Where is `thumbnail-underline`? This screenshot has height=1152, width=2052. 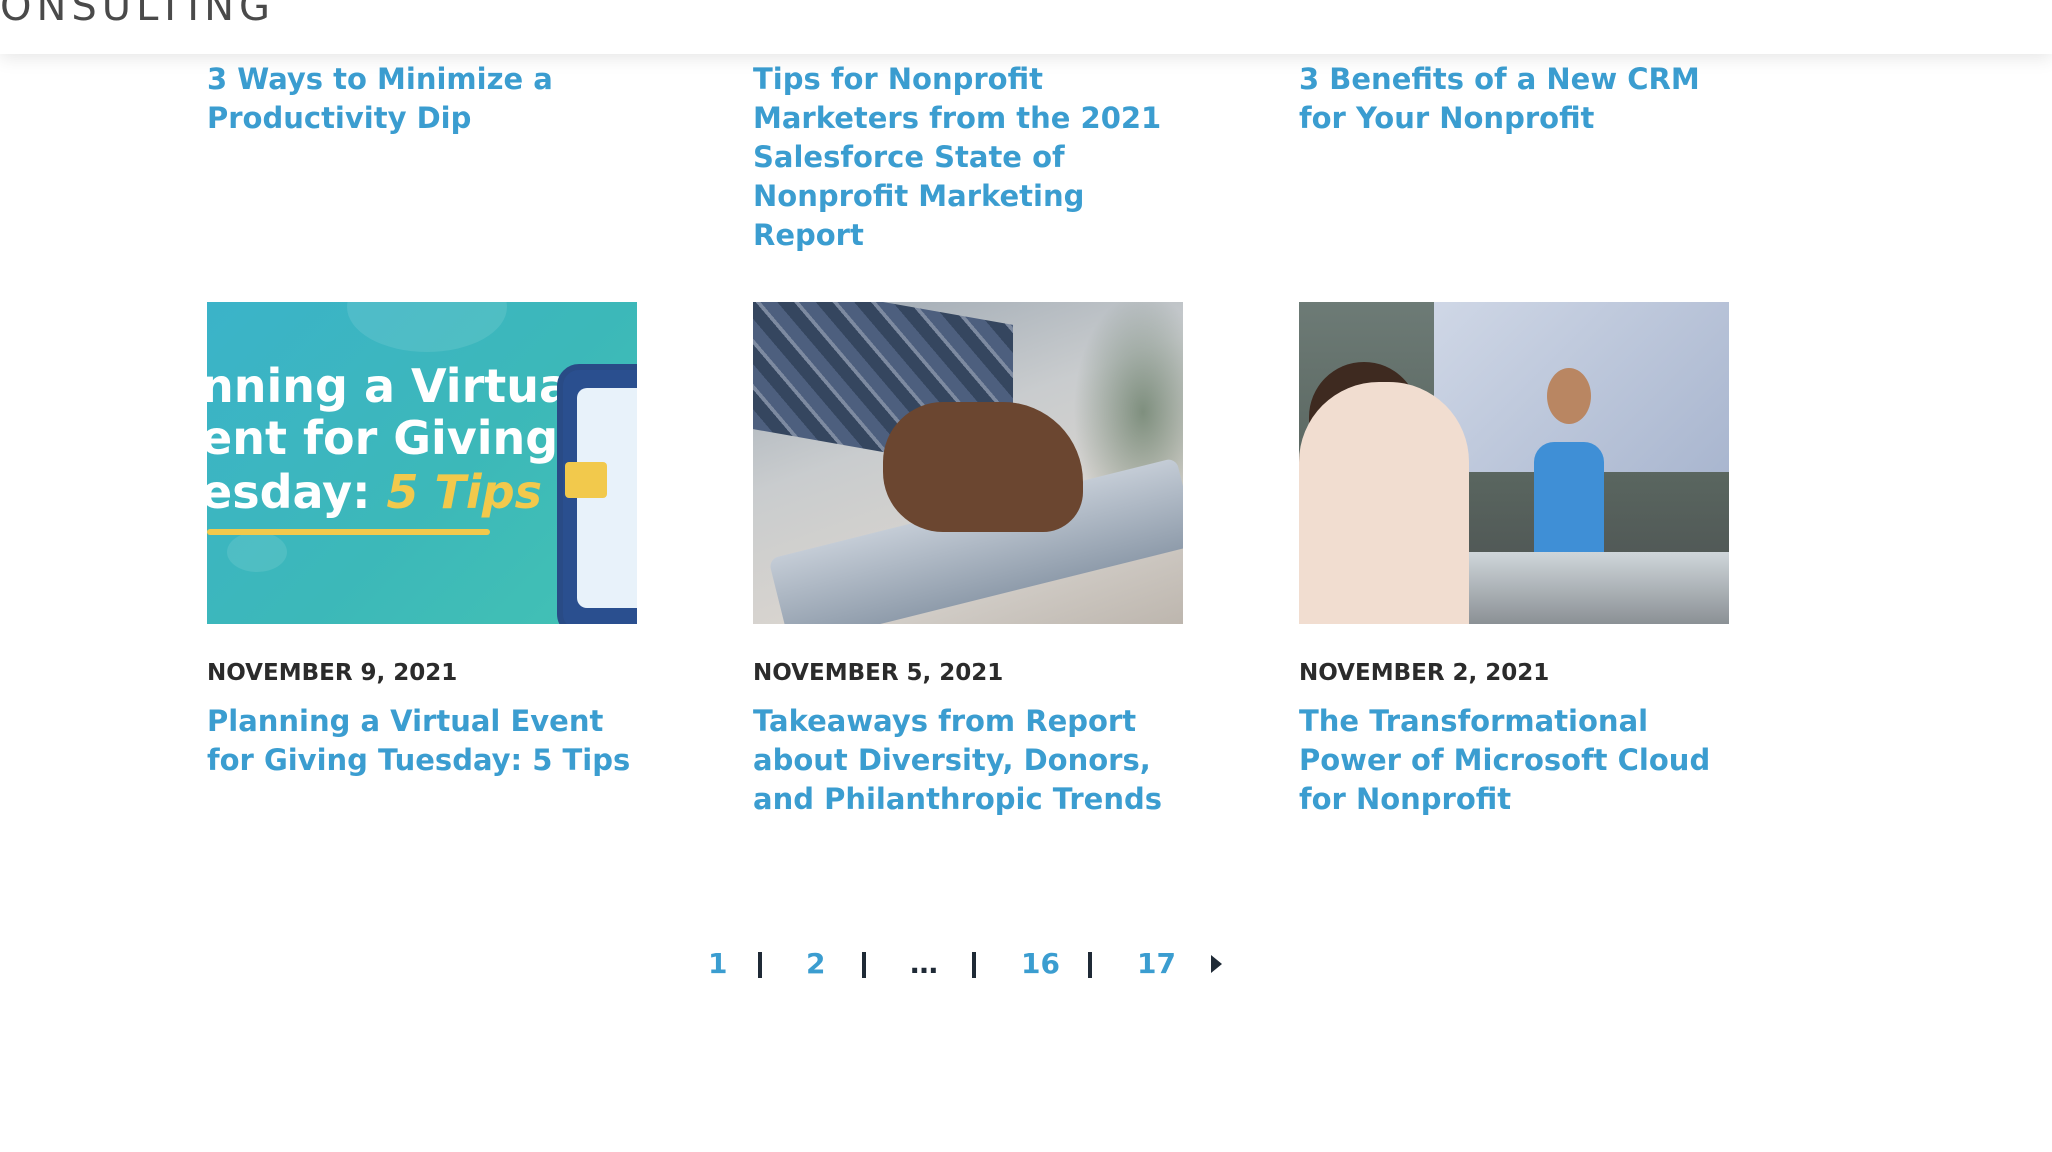
thumbnail-underline is located at coordinates (348, 532).